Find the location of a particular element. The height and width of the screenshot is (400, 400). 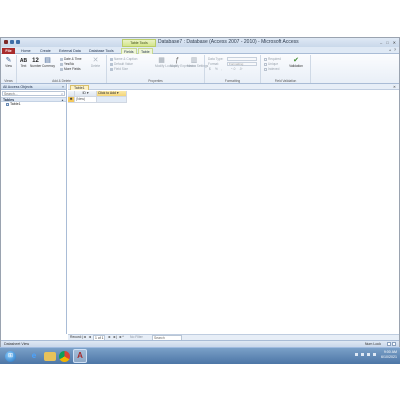

add-column-dropdown-icon: ▾ is located at coordinates (117, 93).